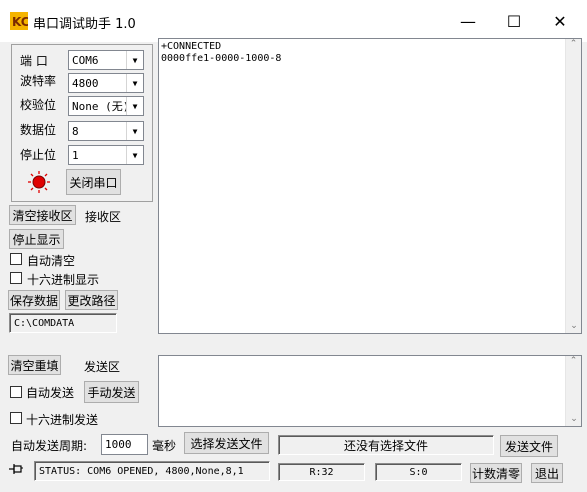 The width and height of the screenshot is (587, 492). Describe the element at coordinates (38, 130) in the screenshot. I see `databits-label: 数据位` at that location.